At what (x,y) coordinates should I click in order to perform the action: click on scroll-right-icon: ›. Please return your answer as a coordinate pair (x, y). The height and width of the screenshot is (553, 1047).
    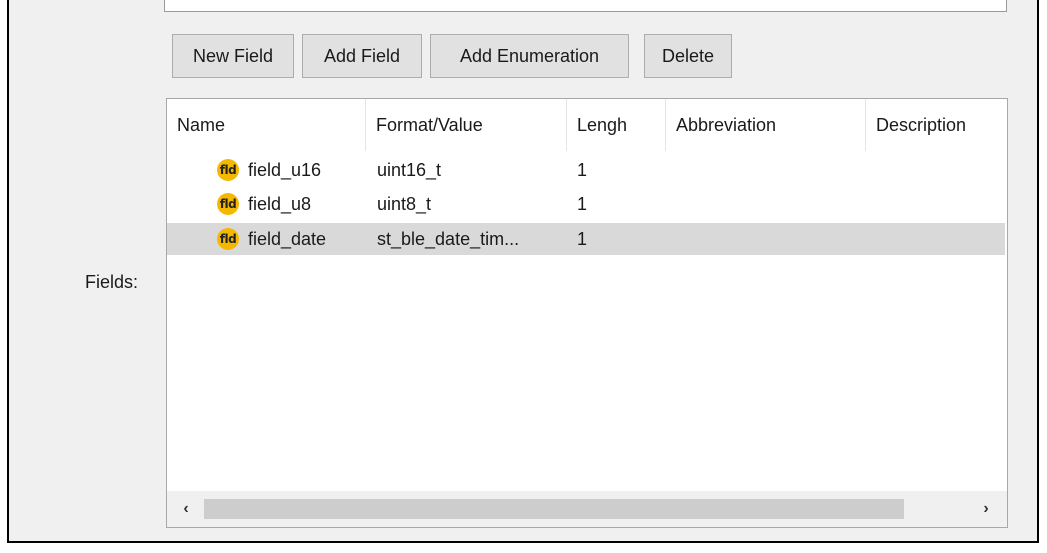
    Looking at the image, I should click on (986, 509).